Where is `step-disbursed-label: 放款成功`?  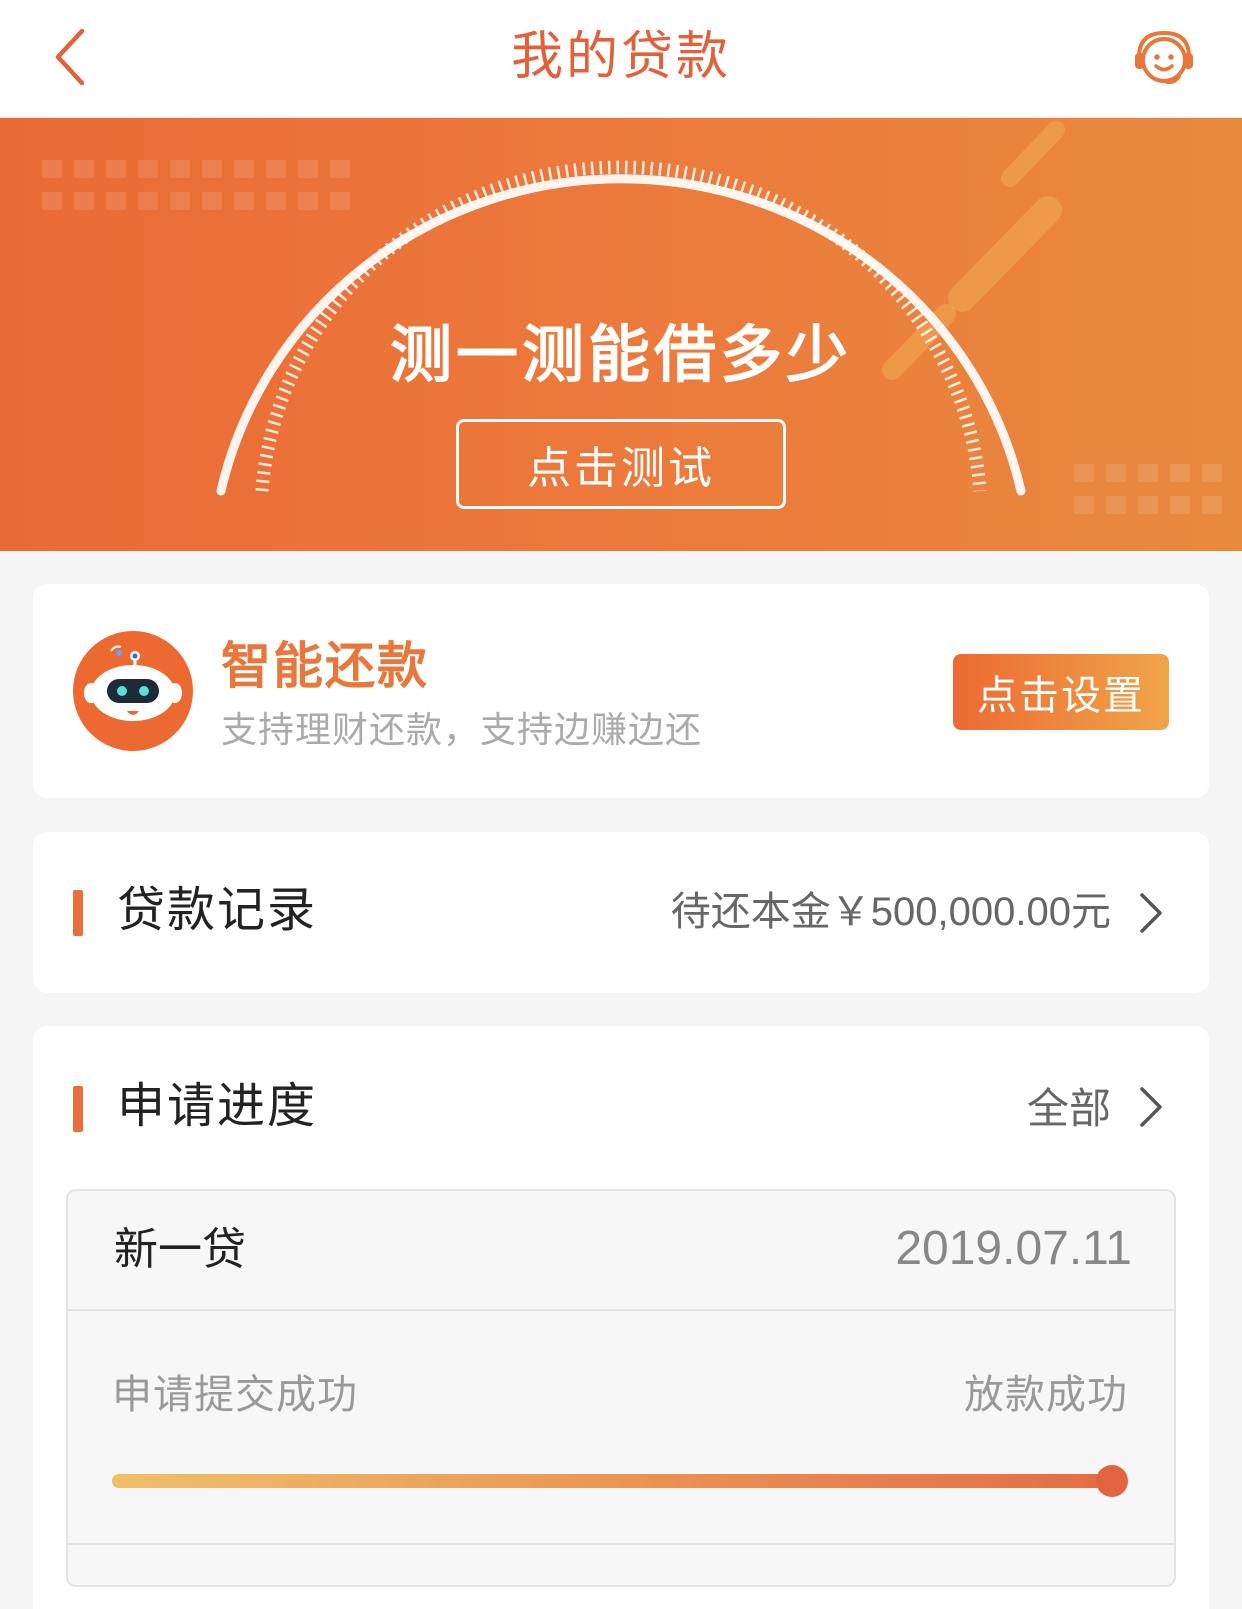
step-disbursed-label: 放款成功 is located at coordinates (1046, 1395).